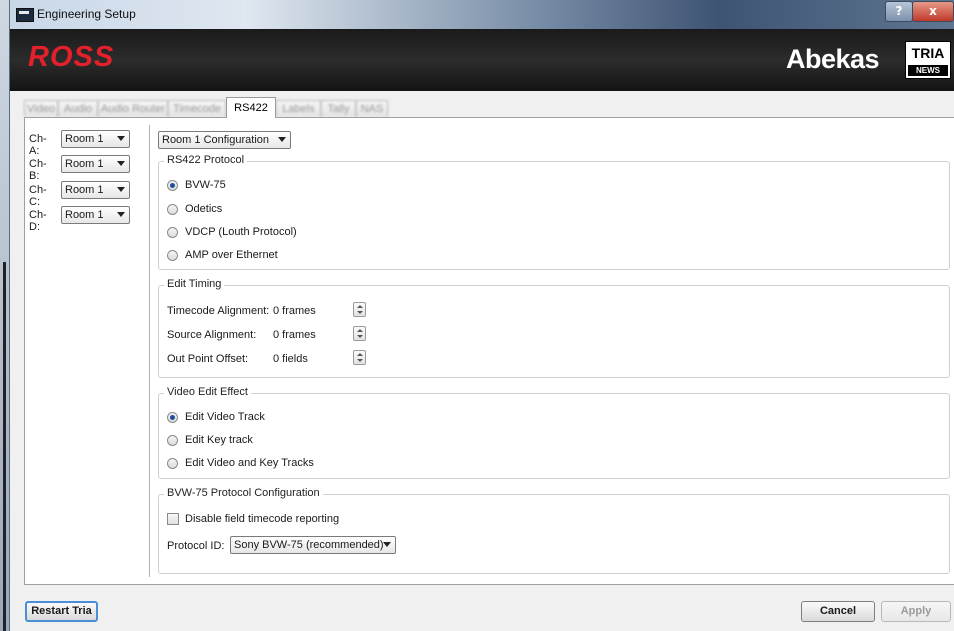 Image resolution: width=954 pixels, height=631 pixels. I want to click on channel-c-select: Room 1, so click(95, 190).